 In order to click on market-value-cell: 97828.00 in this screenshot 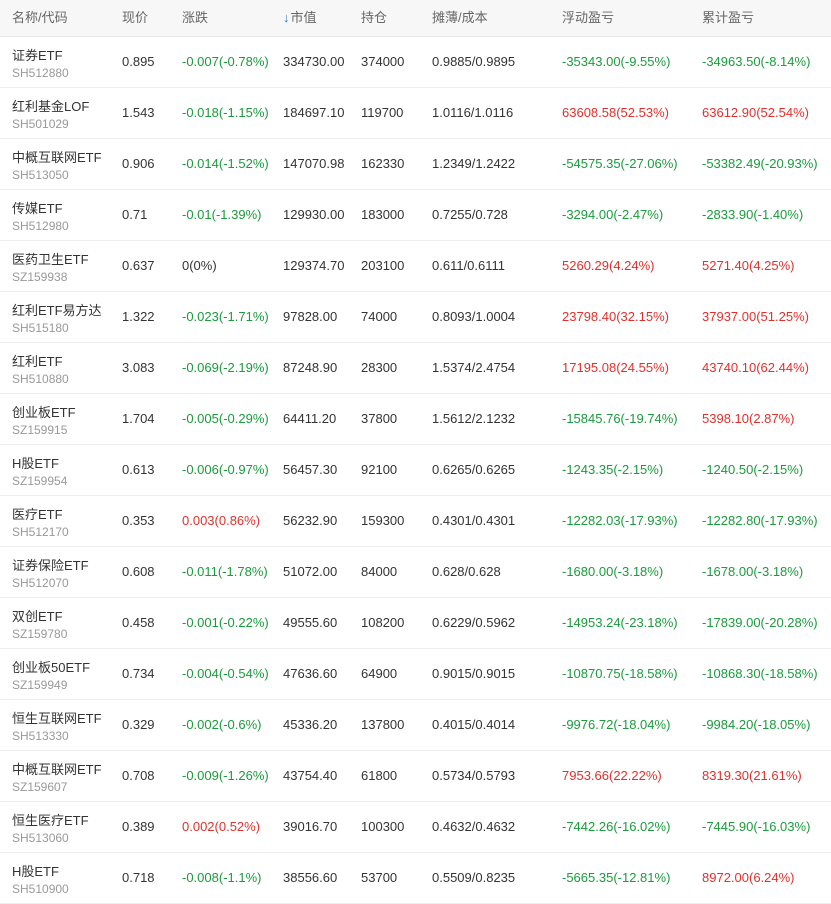, I will do `click(310, 316)`.